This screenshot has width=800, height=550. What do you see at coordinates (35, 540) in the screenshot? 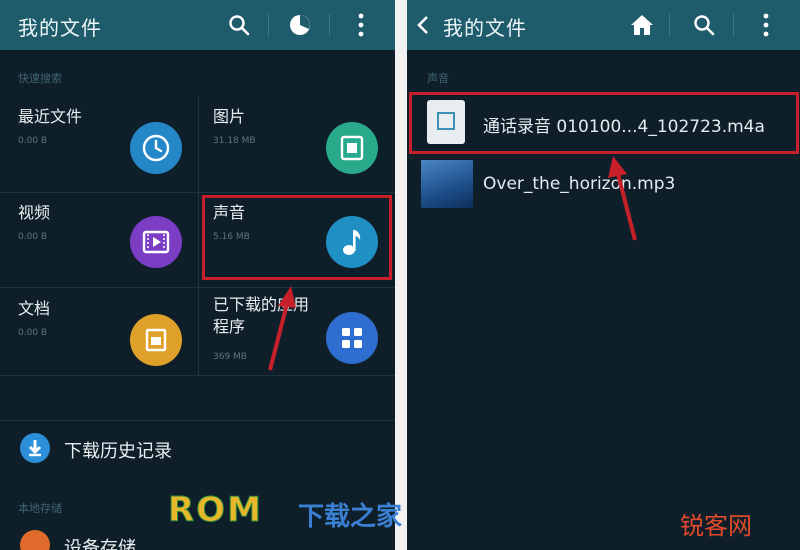
I see `phone-storage-icon` at bounding box center [35, 540].